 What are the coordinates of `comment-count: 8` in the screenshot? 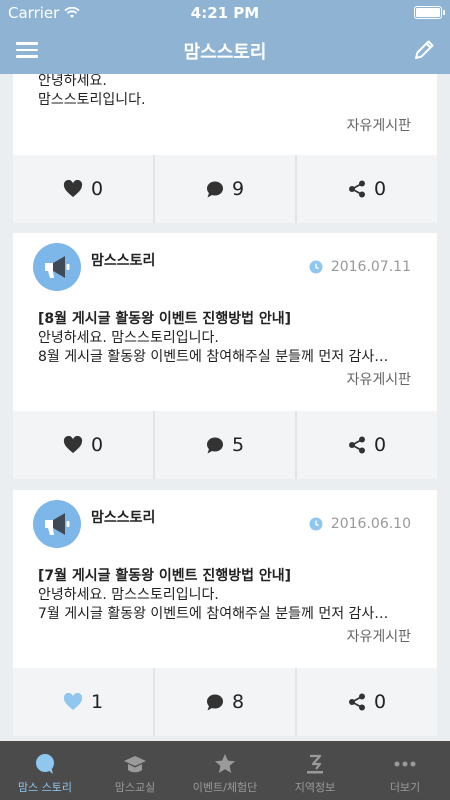 It's located at (238, 702).